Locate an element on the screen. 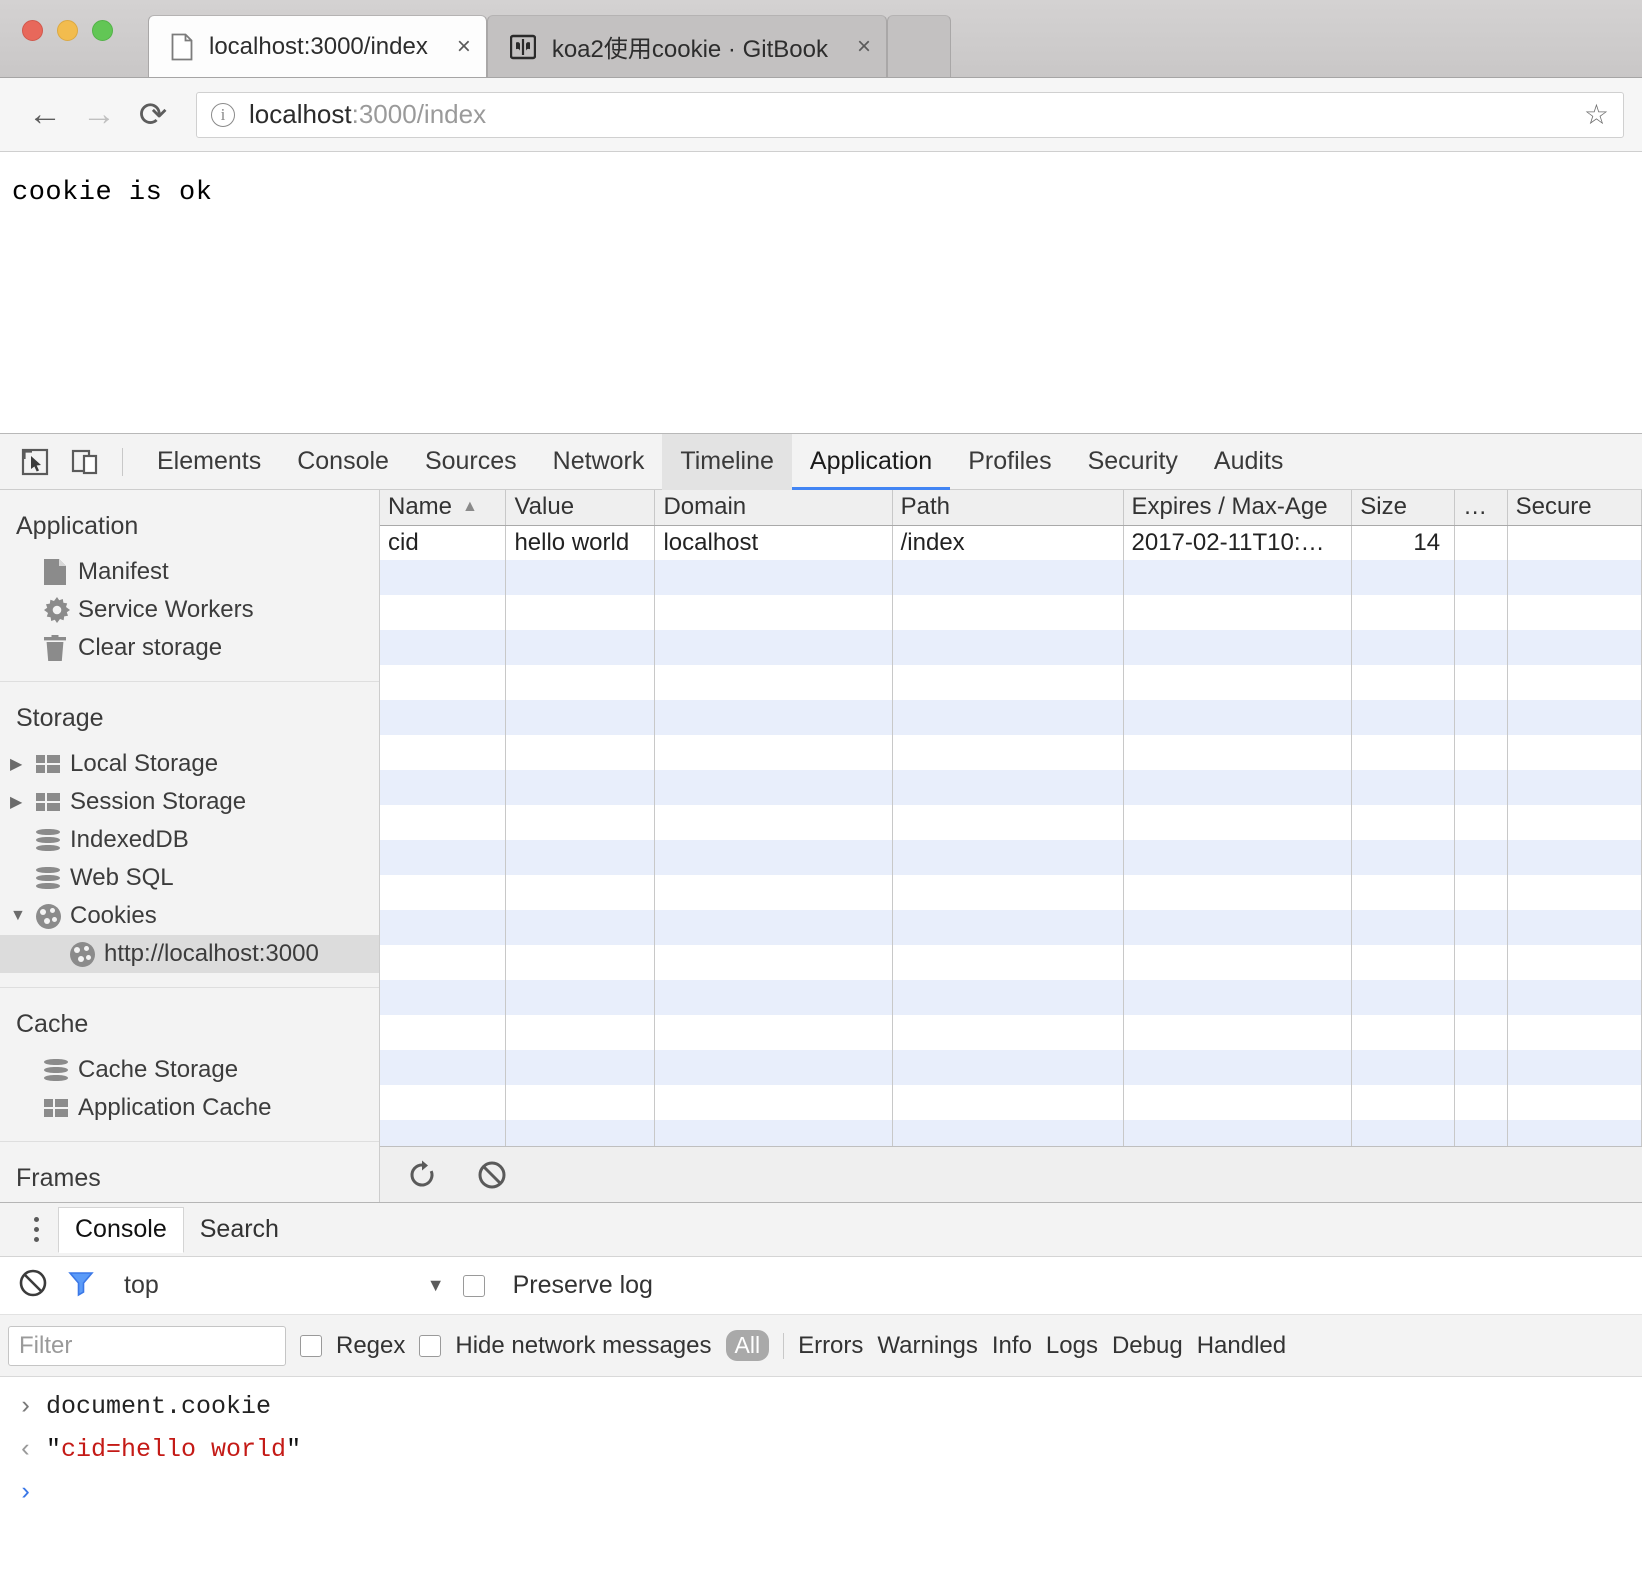  forward-button: → is located at coordinates (99, 114).